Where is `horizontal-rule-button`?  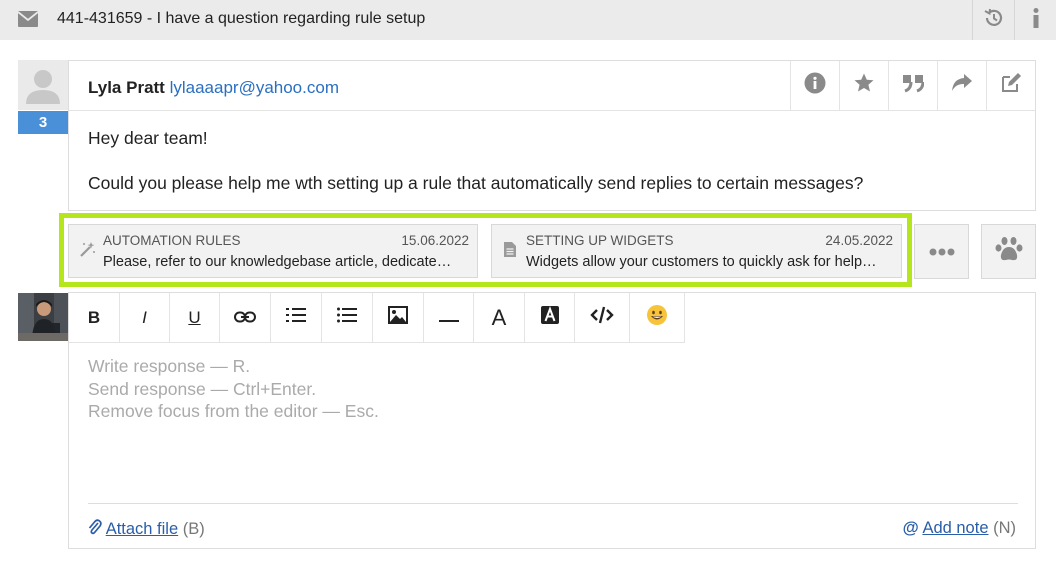
horizontal-rule-button is located at coordinates (449, 317).